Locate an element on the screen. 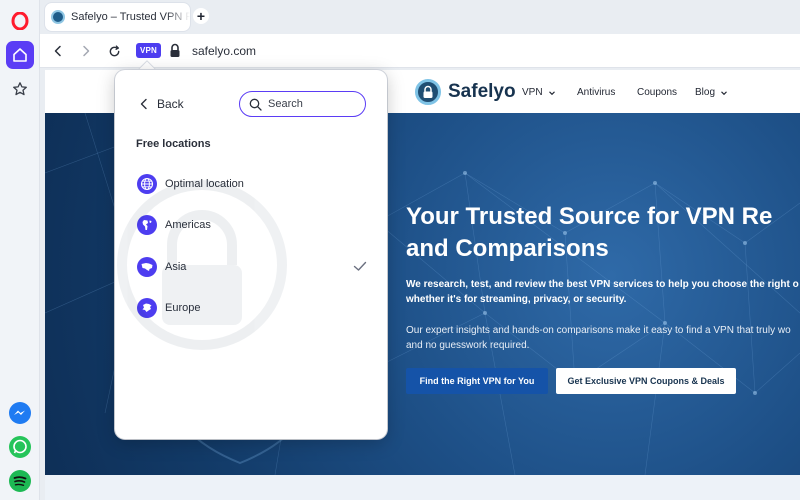 The height and width of the screenshot is (500, 800). nav-coupons-label: Coupons is located at coordinates (657, 92).